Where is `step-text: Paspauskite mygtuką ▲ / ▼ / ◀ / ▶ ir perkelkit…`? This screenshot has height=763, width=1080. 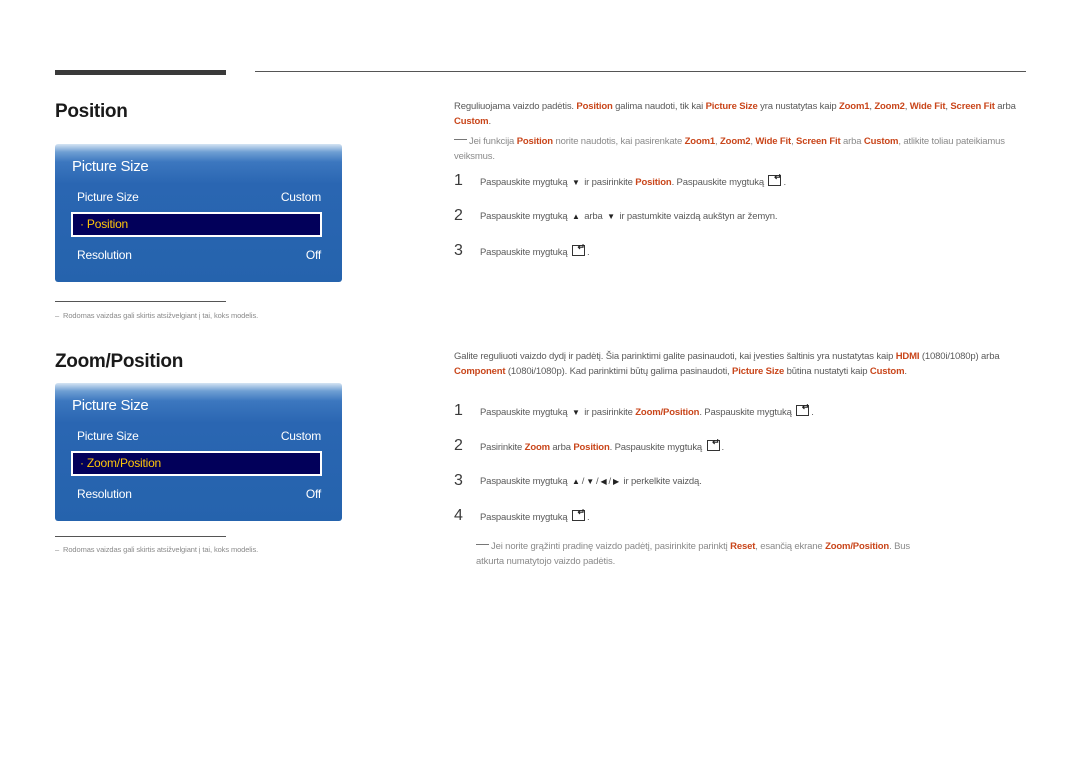
step-text: Paspauskite mygtuką ▲ / ▼ / ◀ / ▶ ir perkelkit… is located at coordinates (591, 481).